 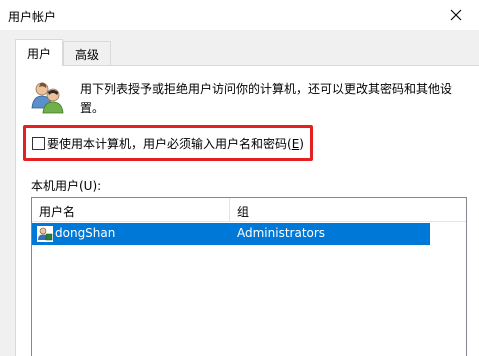 I want to click on title-bar: 用户帐户, so click(x=239, y=15).